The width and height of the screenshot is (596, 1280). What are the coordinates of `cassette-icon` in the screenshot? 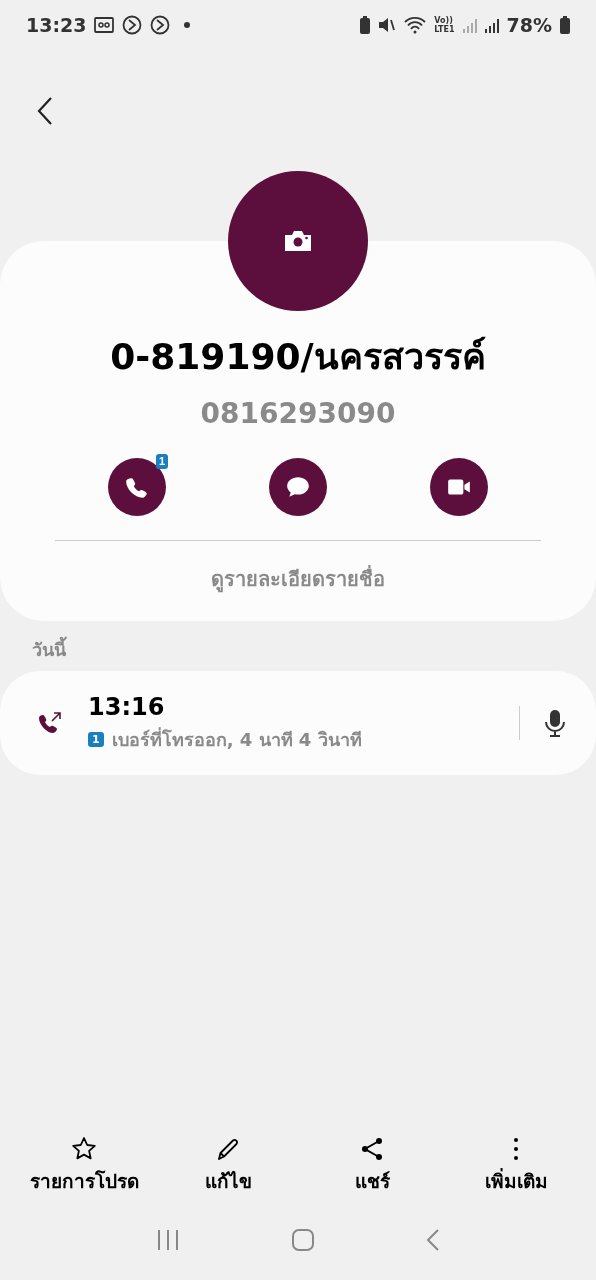 It's located at (104, 25).